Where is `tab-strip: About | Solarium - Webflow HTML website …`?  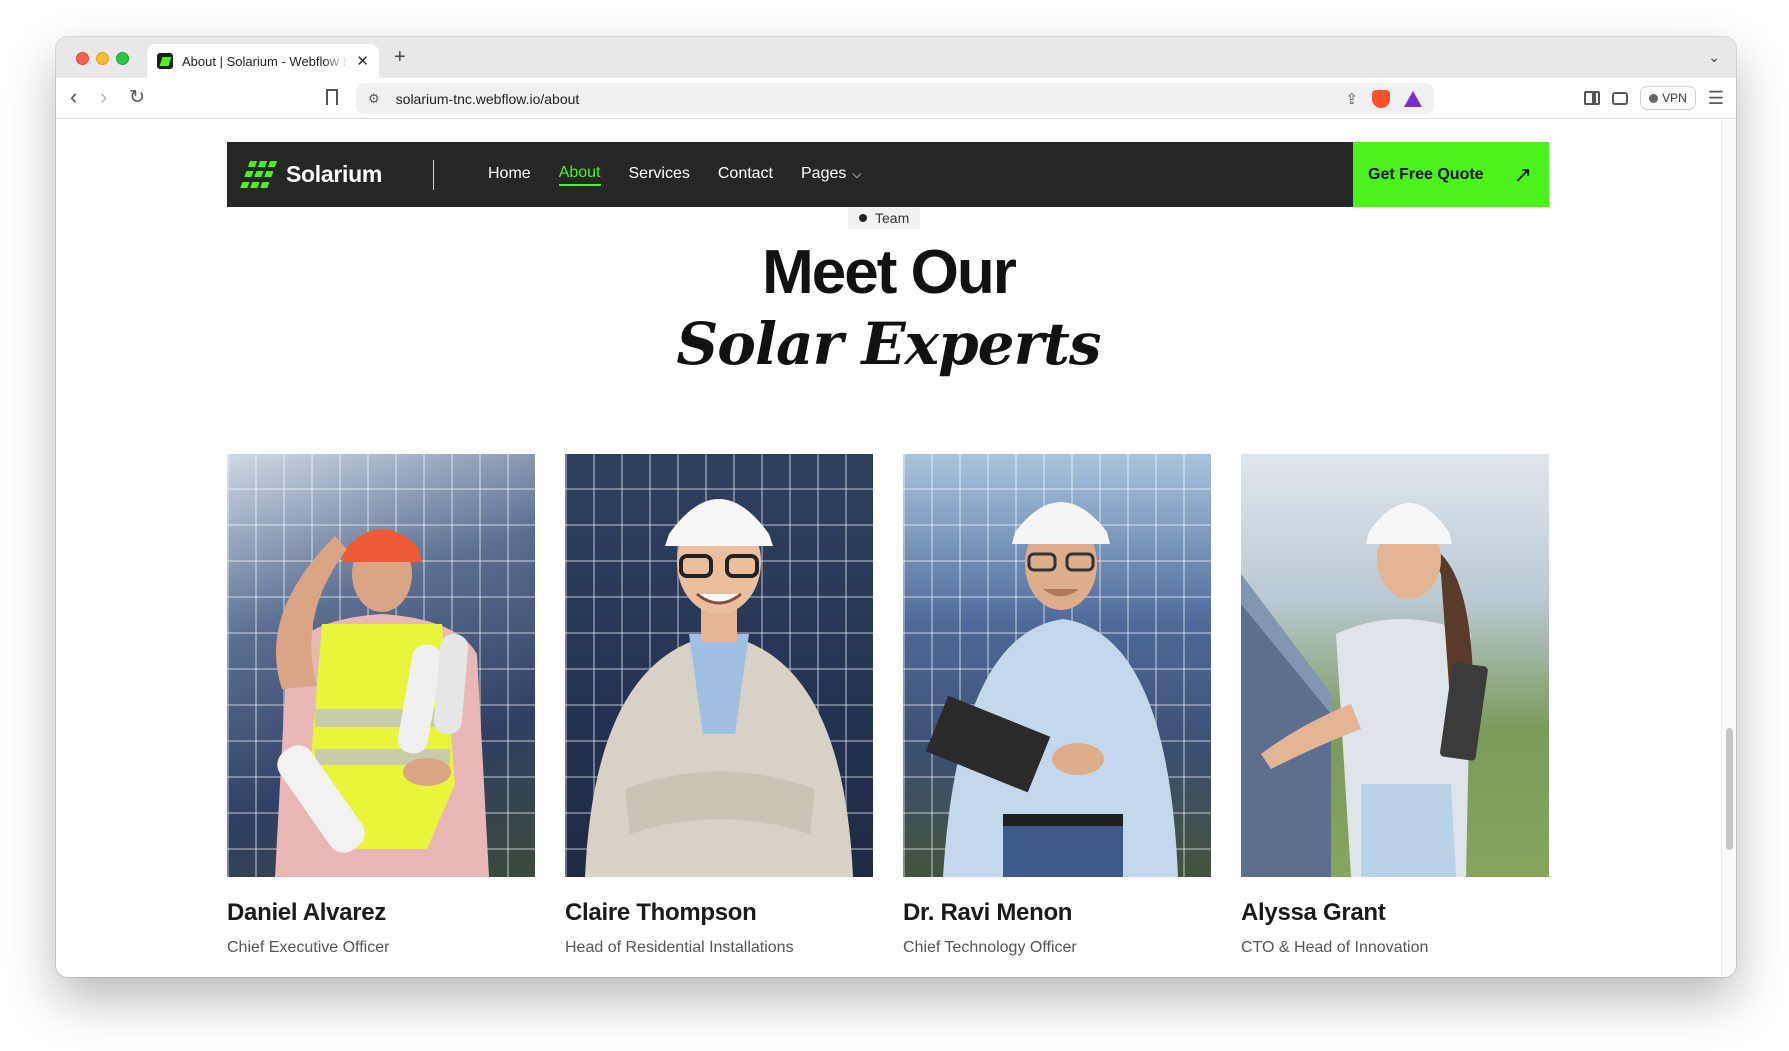
tab-strip: About | Solarium - Webflow HTML website … is located at coordinates (896, 57).